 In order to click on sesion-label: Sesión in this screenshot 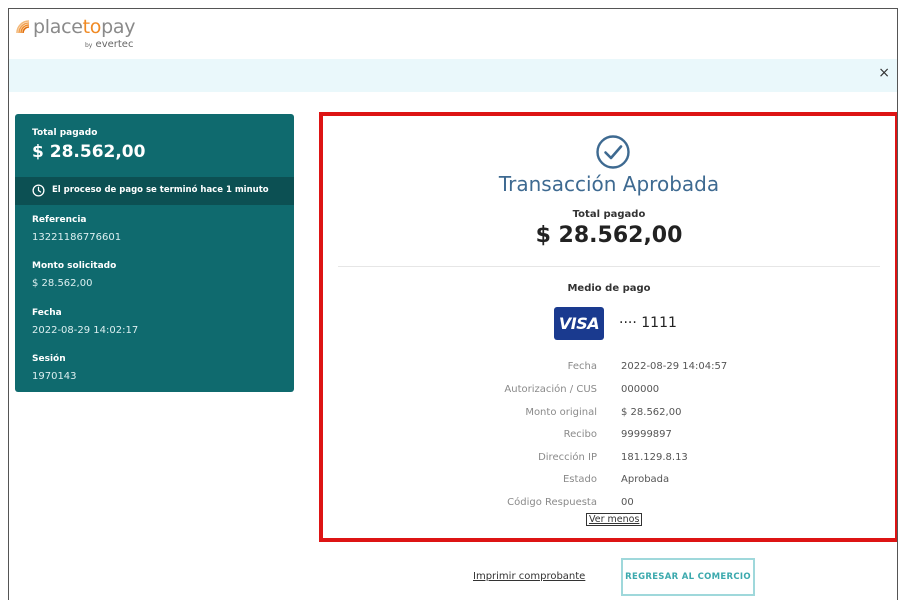, I will do `click(49, 359)`.